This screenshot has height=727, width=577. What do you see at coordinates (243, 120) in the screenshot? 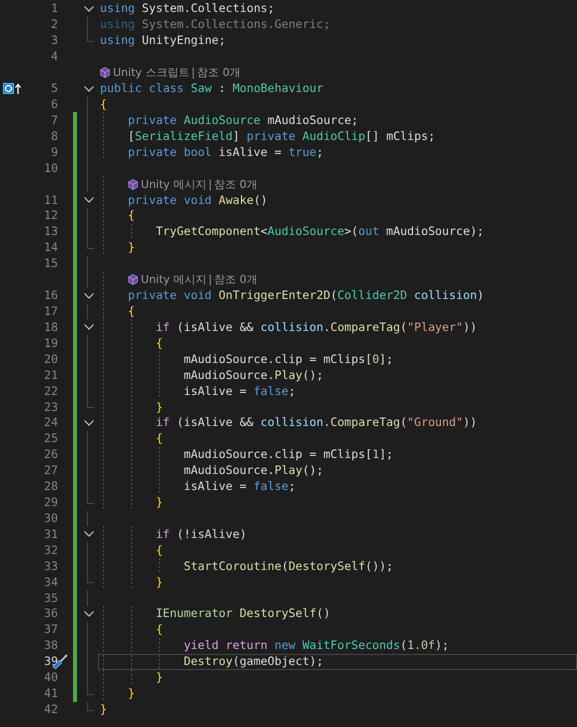
I see `code-line: private AudioSource mAudioSource;` at bounding box center [243, 120].